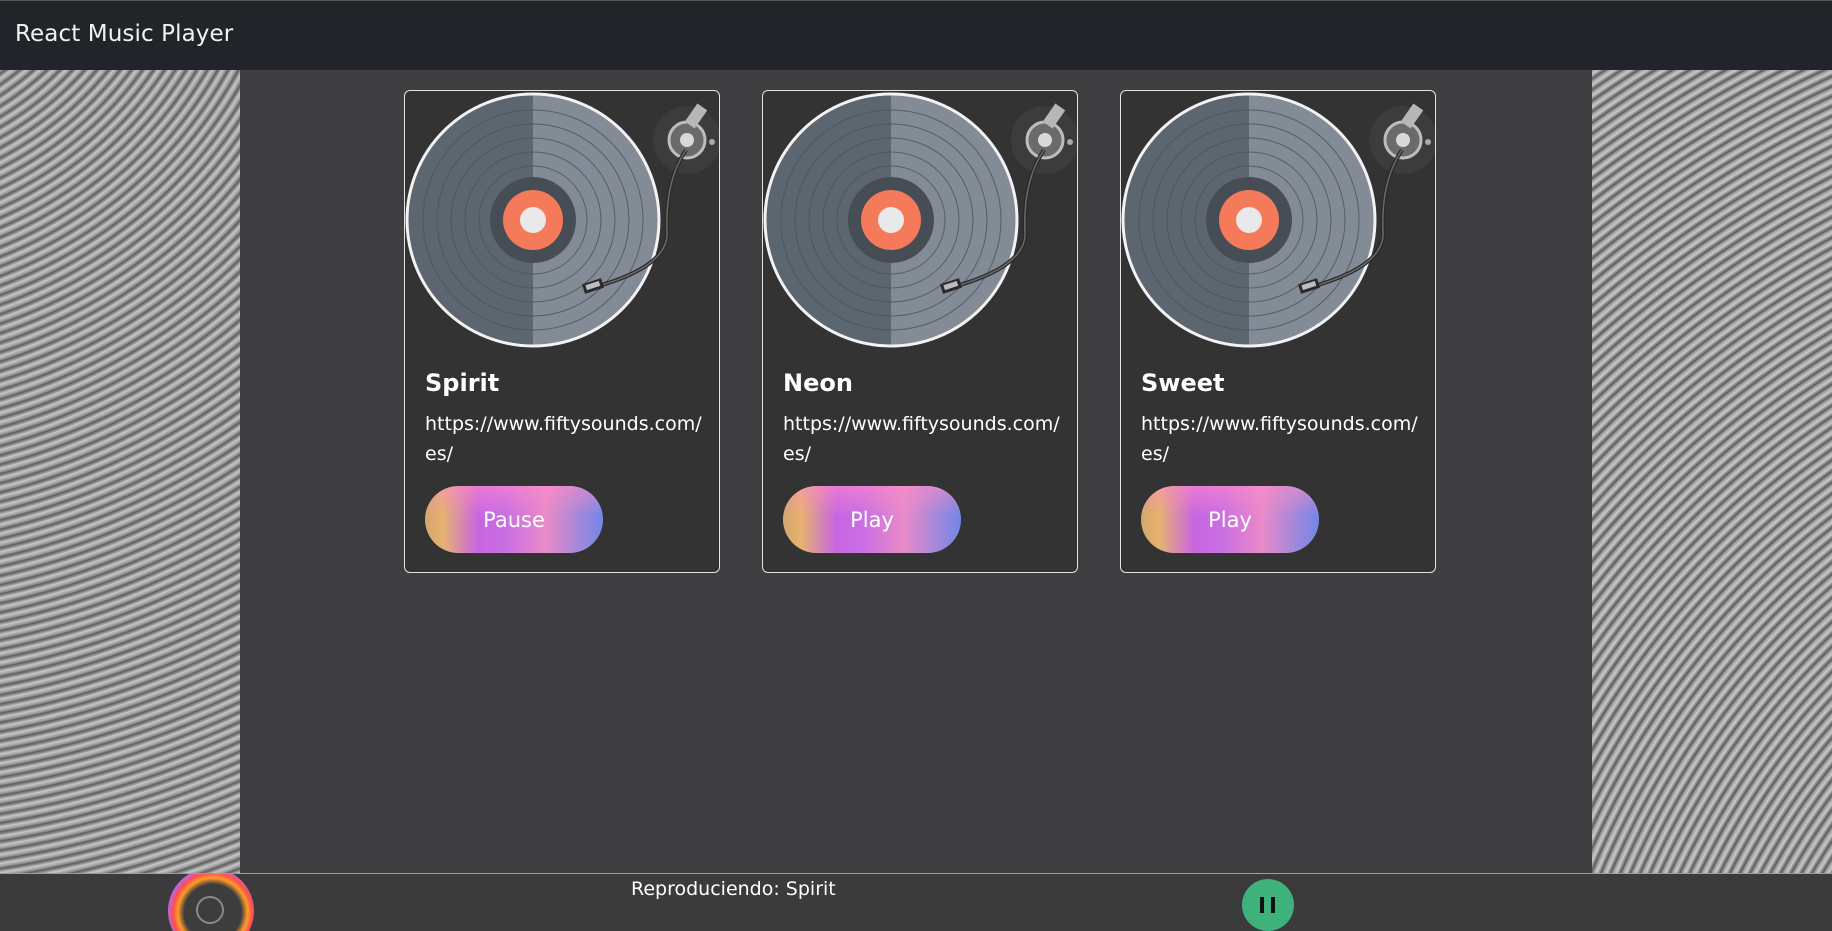  I want to click on now-playing-text: Reproduciendo: Spirit, so click(733, 889).